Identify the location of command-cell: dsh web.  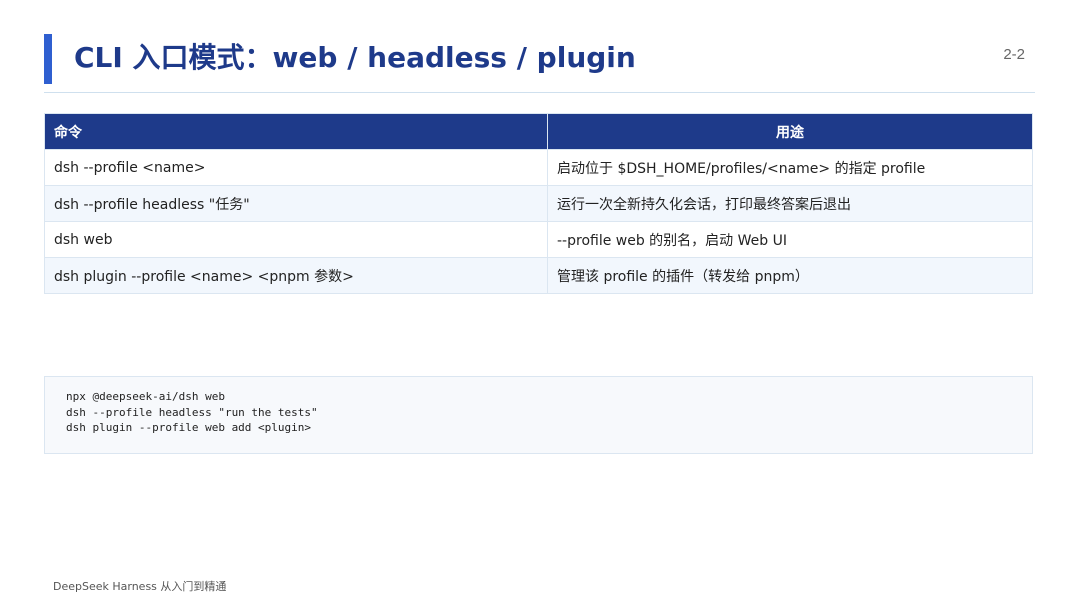
(296, 239).